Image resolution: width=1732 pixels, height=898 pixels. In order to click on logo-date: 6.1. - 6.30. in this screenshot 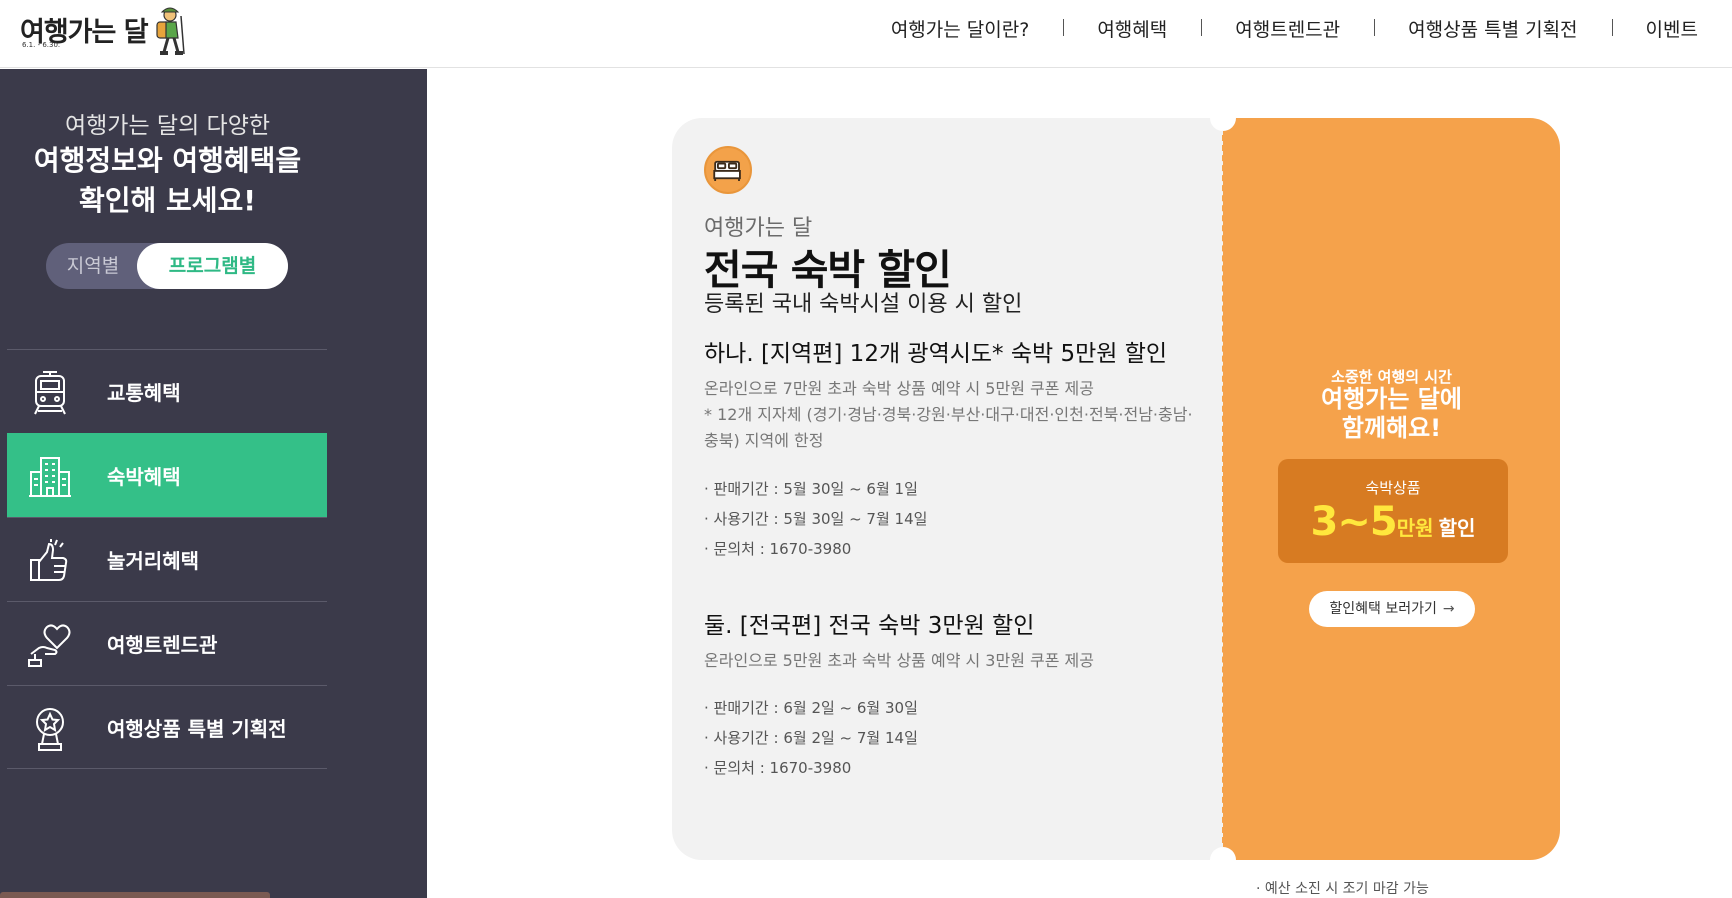, I will do `click(41, 45)`.